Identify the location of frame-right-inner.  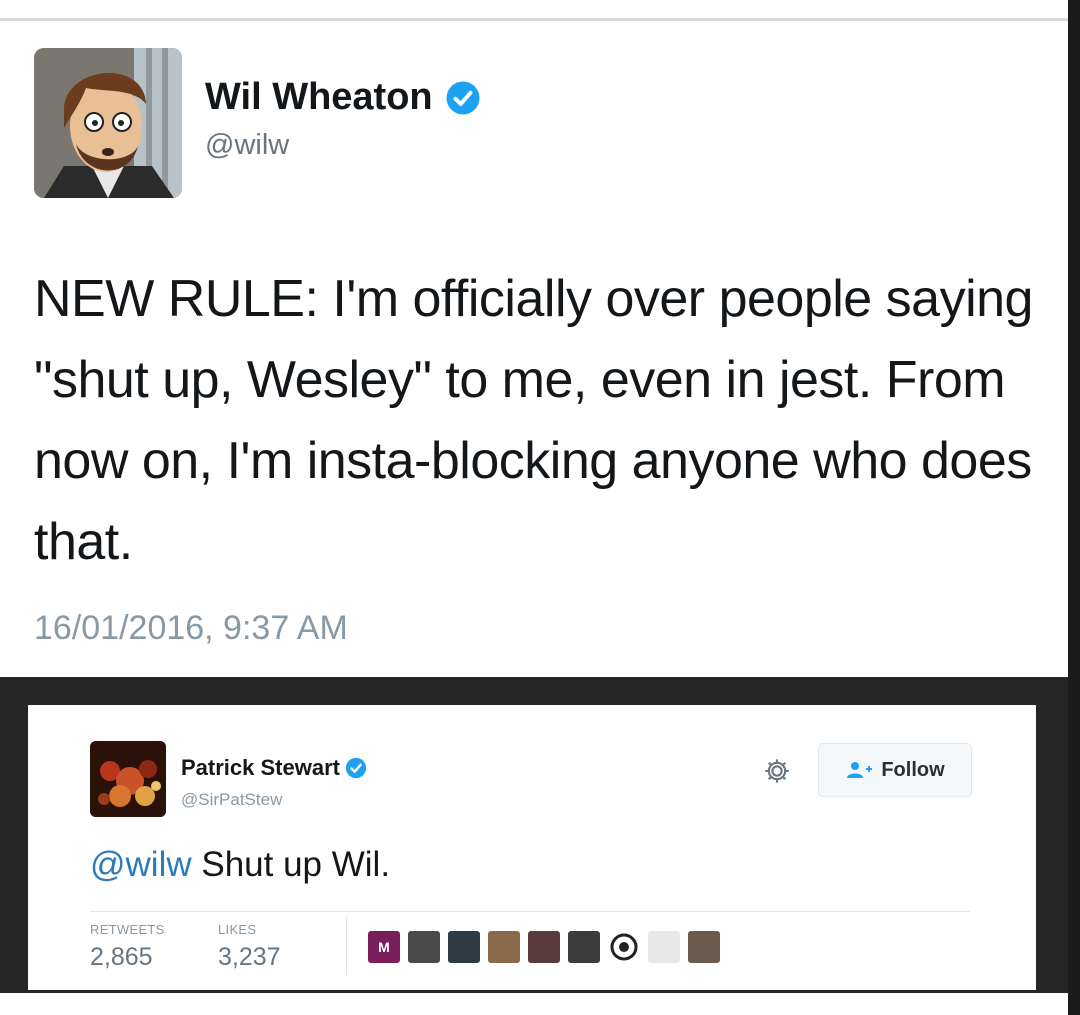
(1052, 849).